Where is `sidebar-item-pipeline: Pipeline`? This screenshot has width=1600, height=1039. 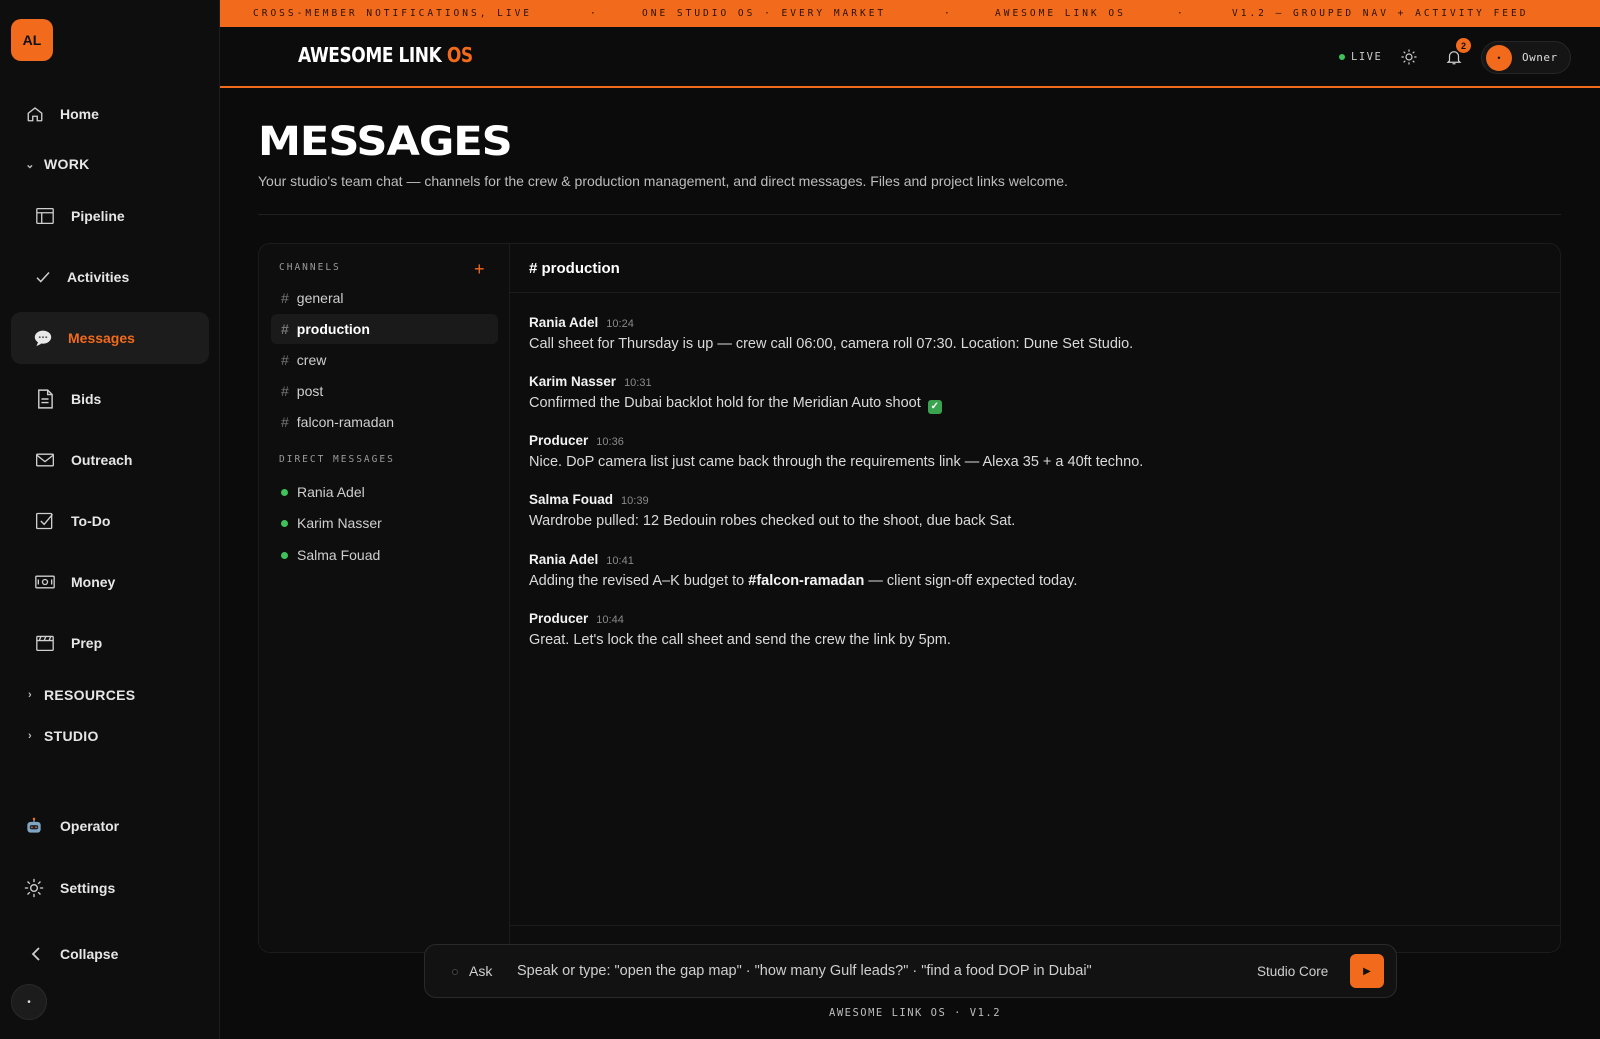
sidebar-item-pipeline: Pipeline is located at coordinates (110, 216).